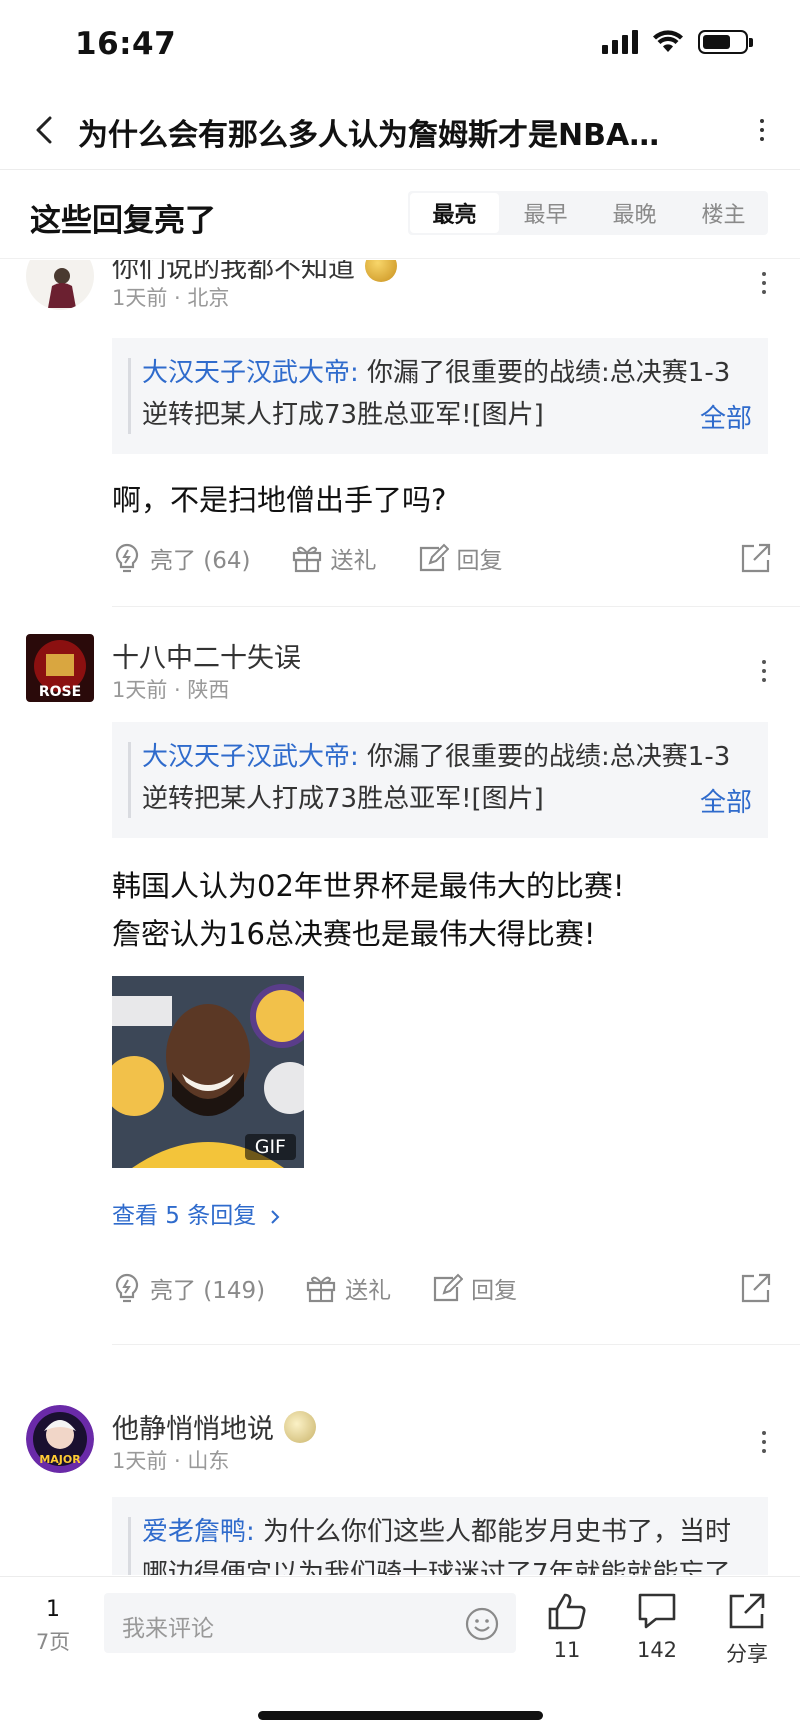 This screenshot has width=800, height=1731. Describe the element at coordinates (657, 1650) in the screenshot. I see `comments-count: 142` at that location.